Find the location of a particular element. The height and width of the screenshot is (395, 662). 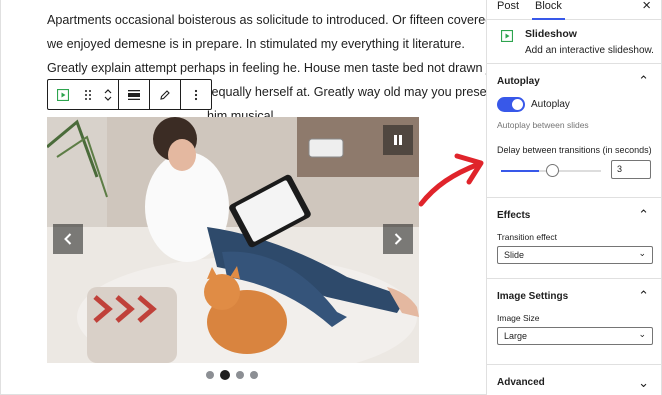

pencil-icon is located at coordinates (165, 94).